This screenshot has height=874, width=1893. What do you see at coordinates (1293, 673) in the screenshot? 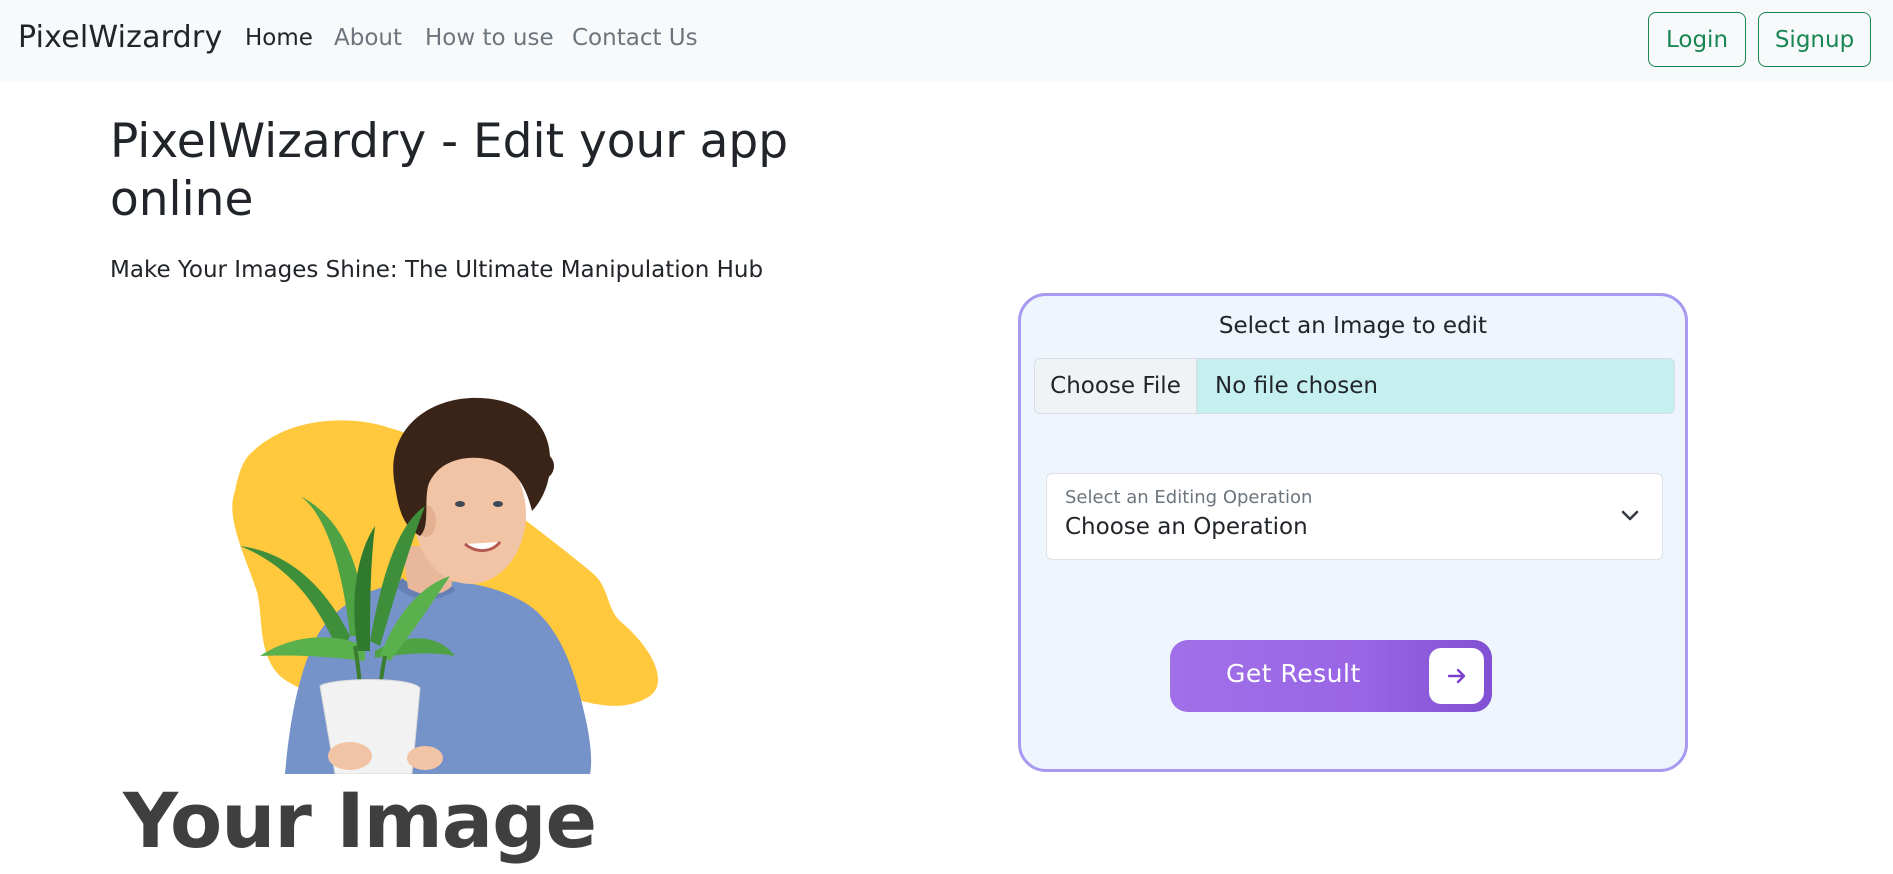
I see `get-result-label: Get Result` at bounding box center [1293, 673].